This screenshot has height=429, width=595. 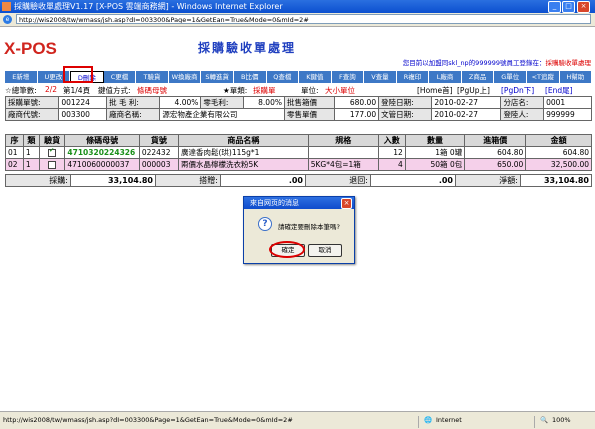 I want to click on unit-value: 大小單位, so click(x=340, y=90).